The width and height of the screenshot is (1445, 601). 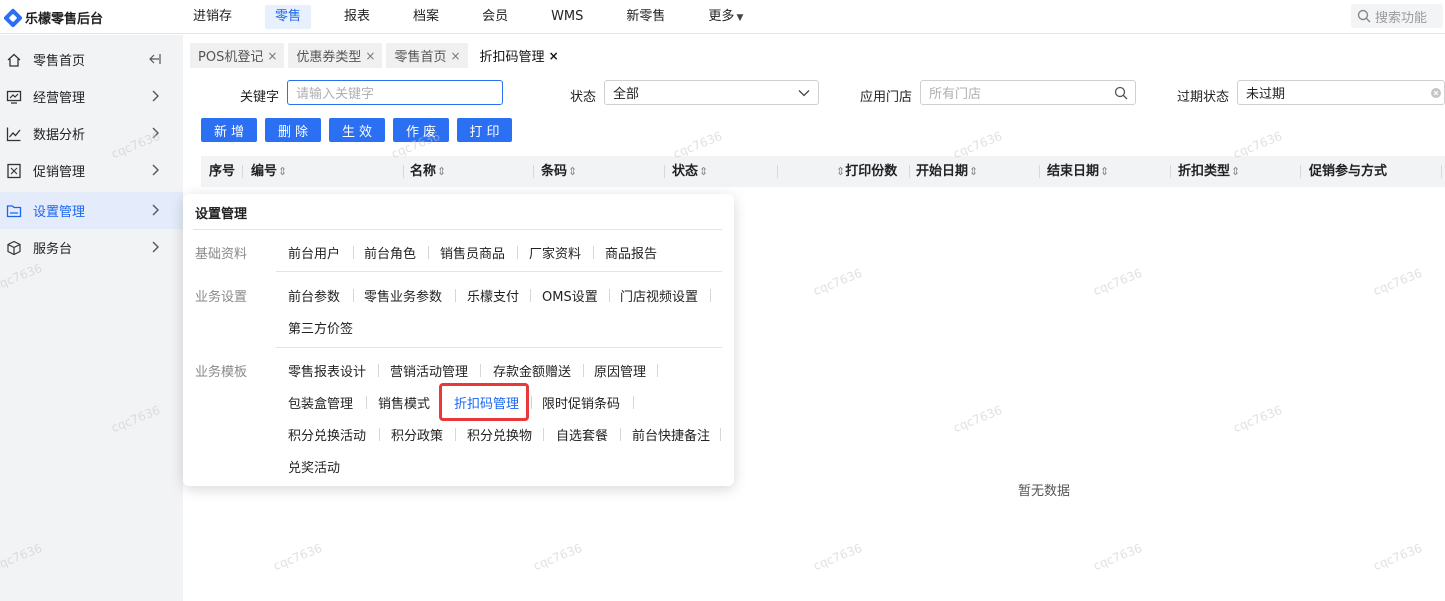 I want to click on keyword-input: 请输入关键字, so click(x=395, y=92).